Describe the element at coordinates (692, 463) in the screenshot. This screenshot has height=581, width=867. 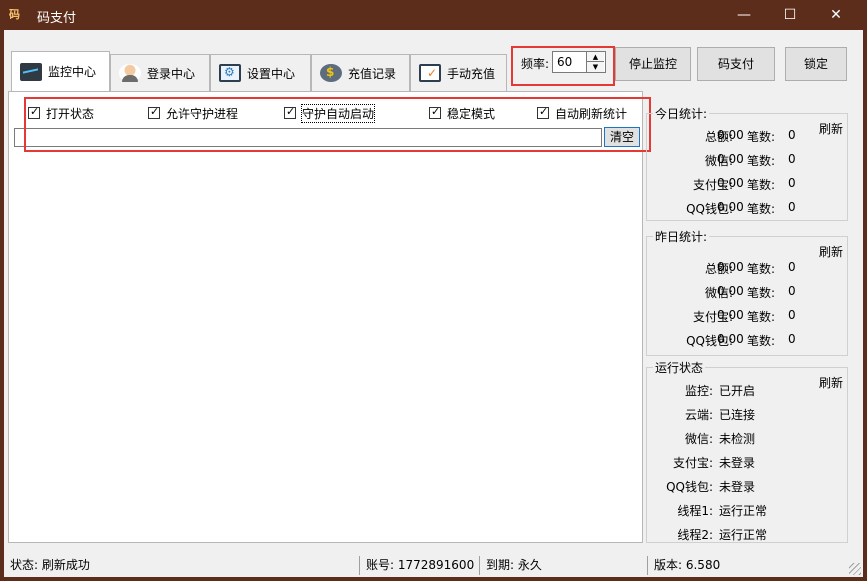
I see `status-label: 支付宝:` at that location.